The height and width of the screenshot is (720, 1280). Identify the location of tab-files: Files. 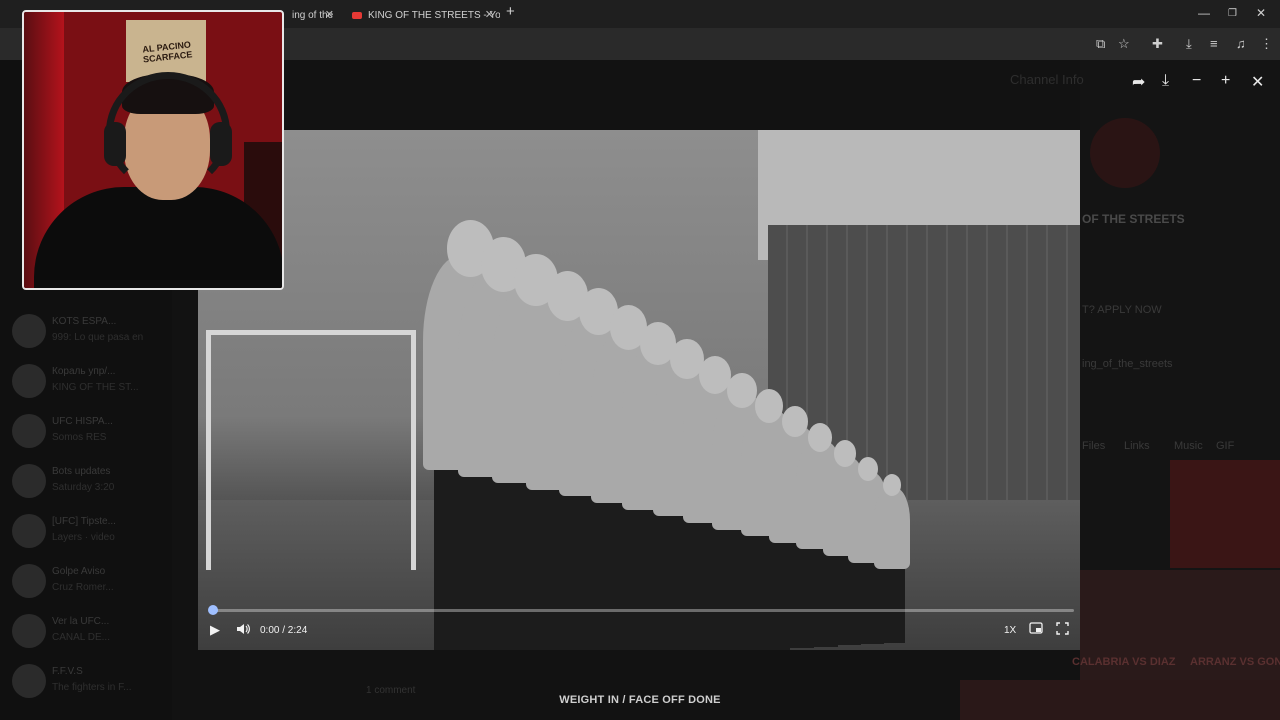
(1093, 446).